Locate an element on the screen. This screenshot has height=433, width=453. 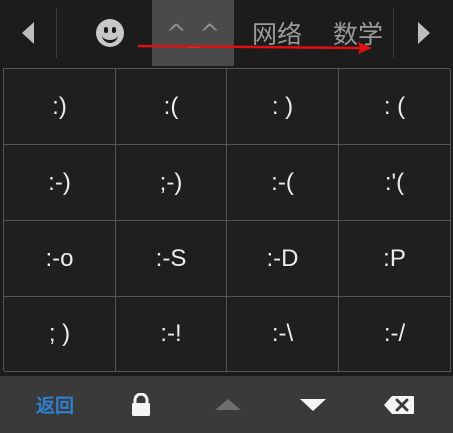
emoticon-key: :-( is located at coordinates (283, 183).